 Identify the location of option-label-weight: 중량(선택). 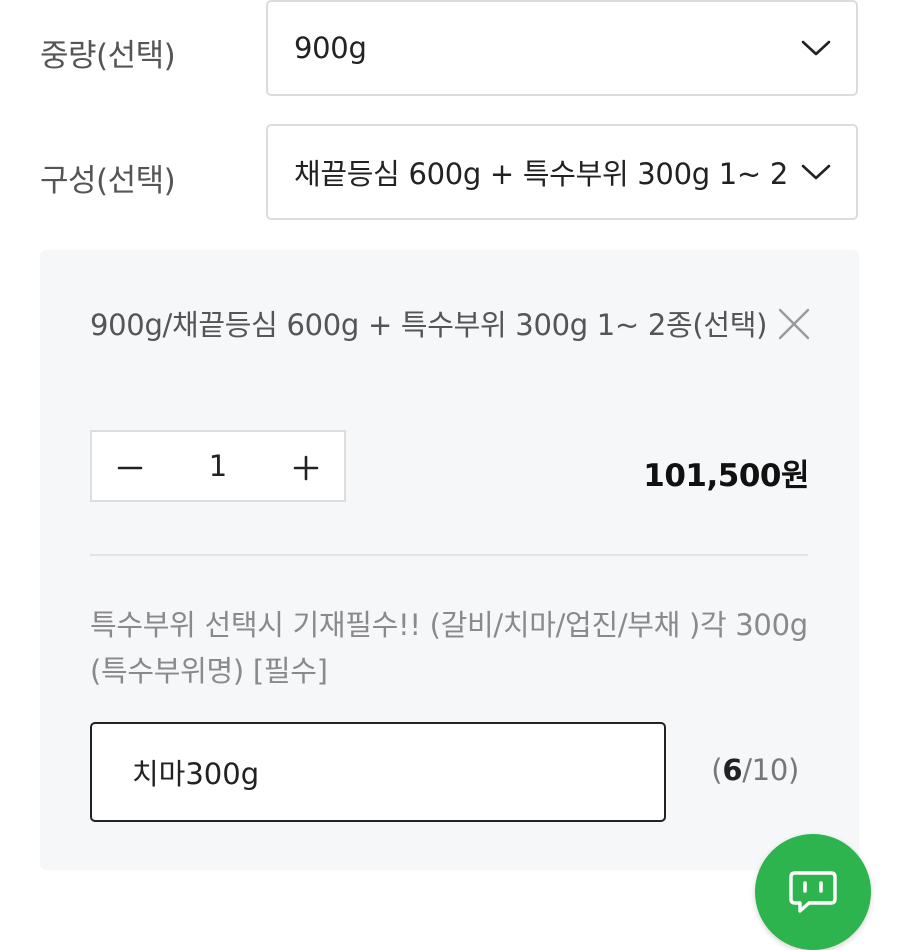
(108, 56).